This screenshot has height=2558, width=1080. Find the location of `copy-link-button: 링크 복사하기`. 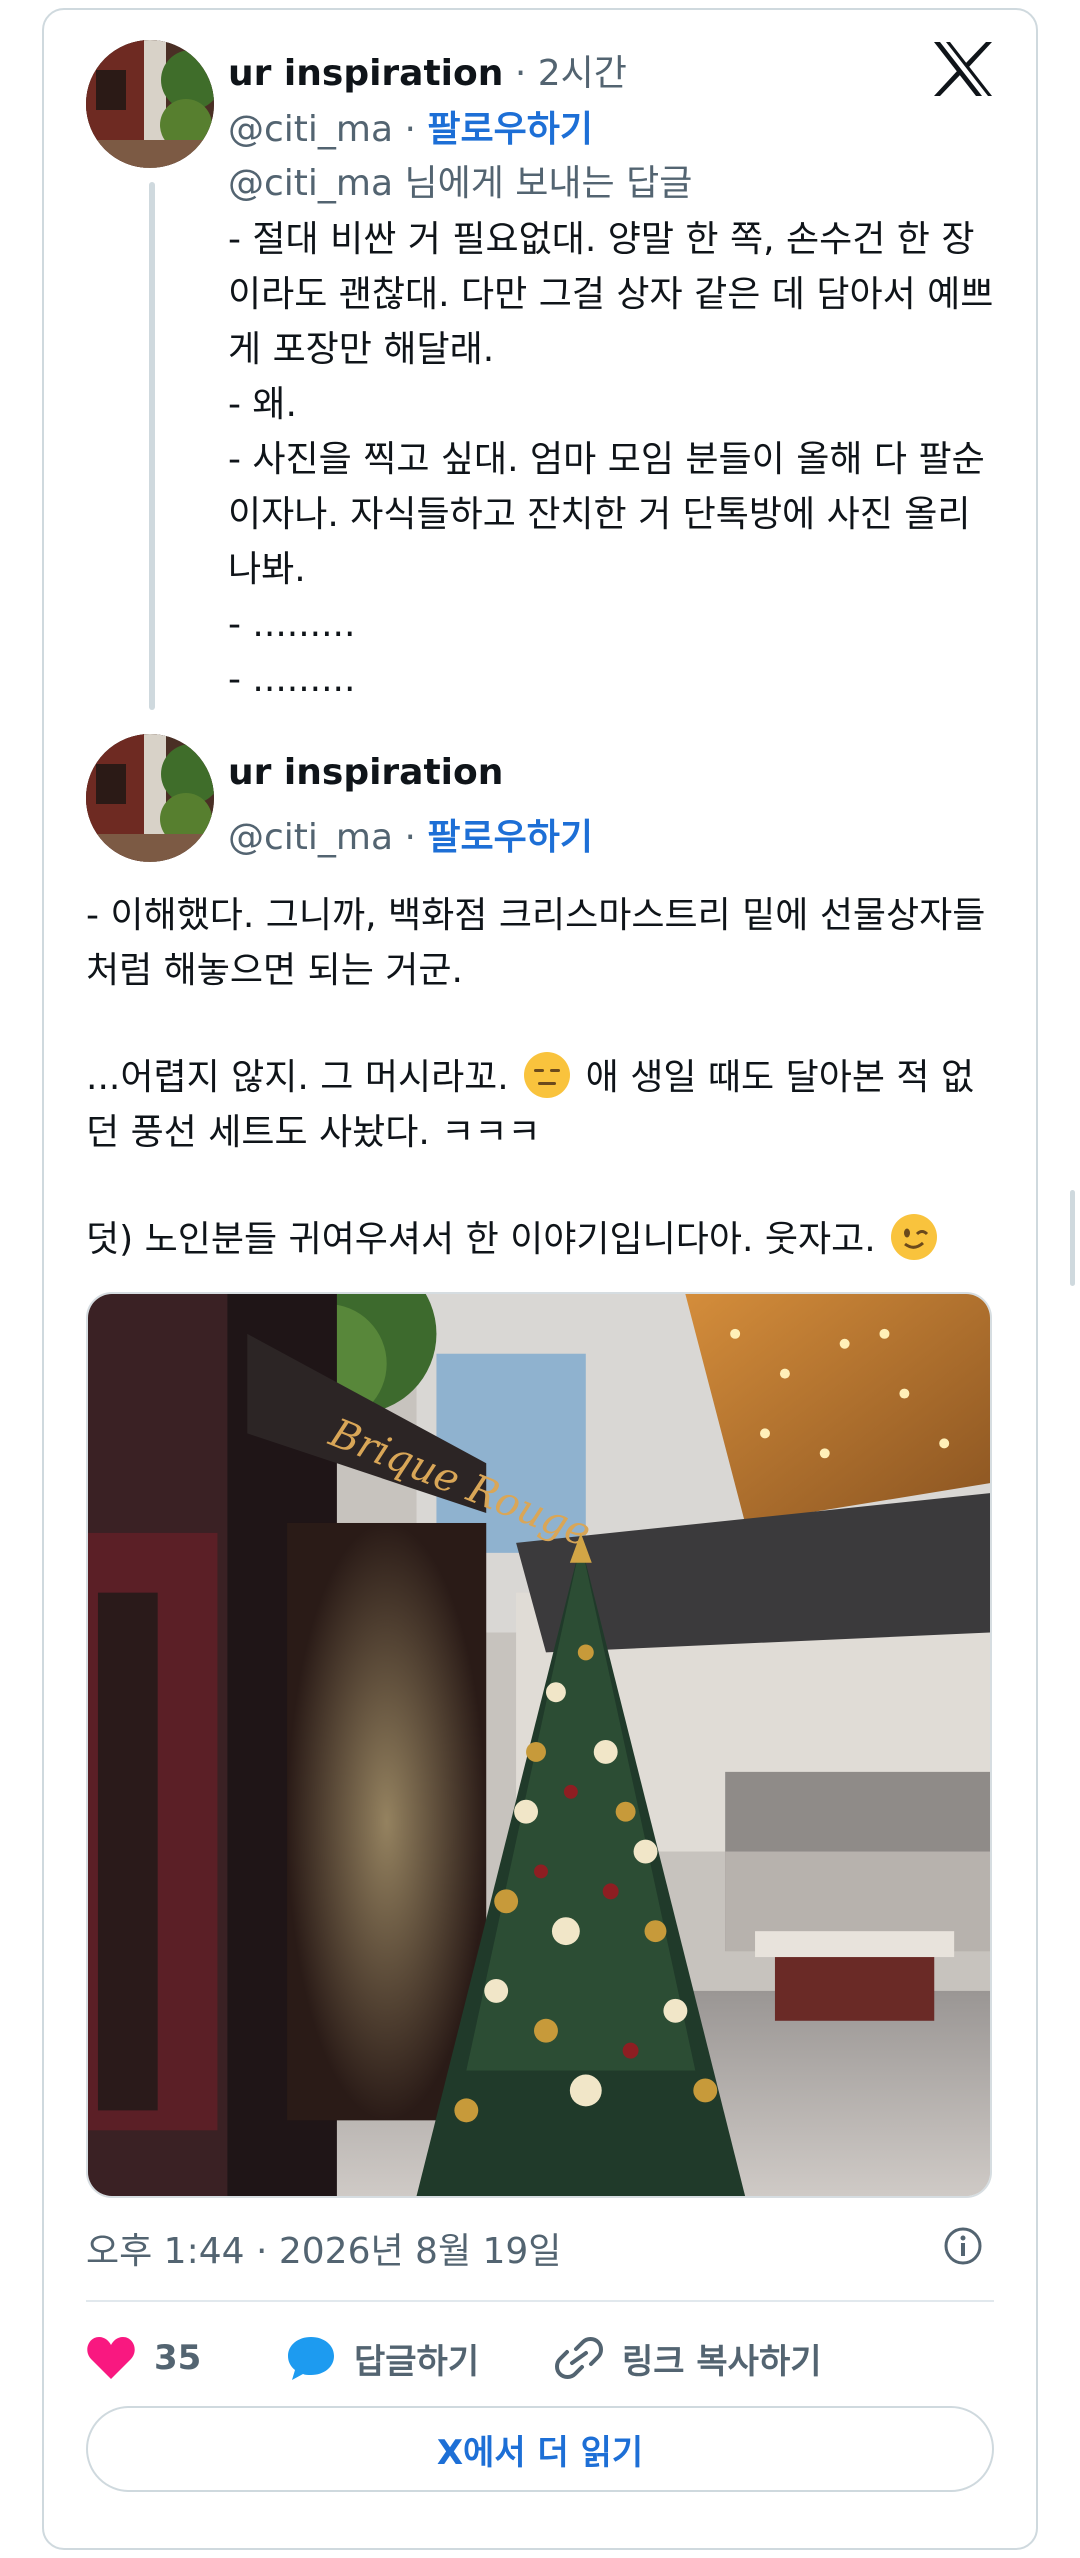

copy-link-button: 링크 복사하기 is located at coordinates (688, 2358).